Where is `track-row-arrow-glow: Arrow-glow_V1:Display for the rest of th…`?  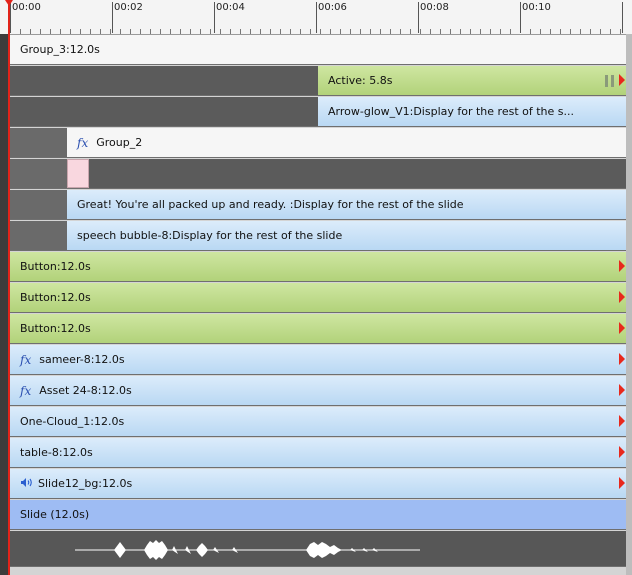
track-row-arrow-glow: Arrow-glow_V1:Display for the rest of th… is located at coordinates (318, 112).